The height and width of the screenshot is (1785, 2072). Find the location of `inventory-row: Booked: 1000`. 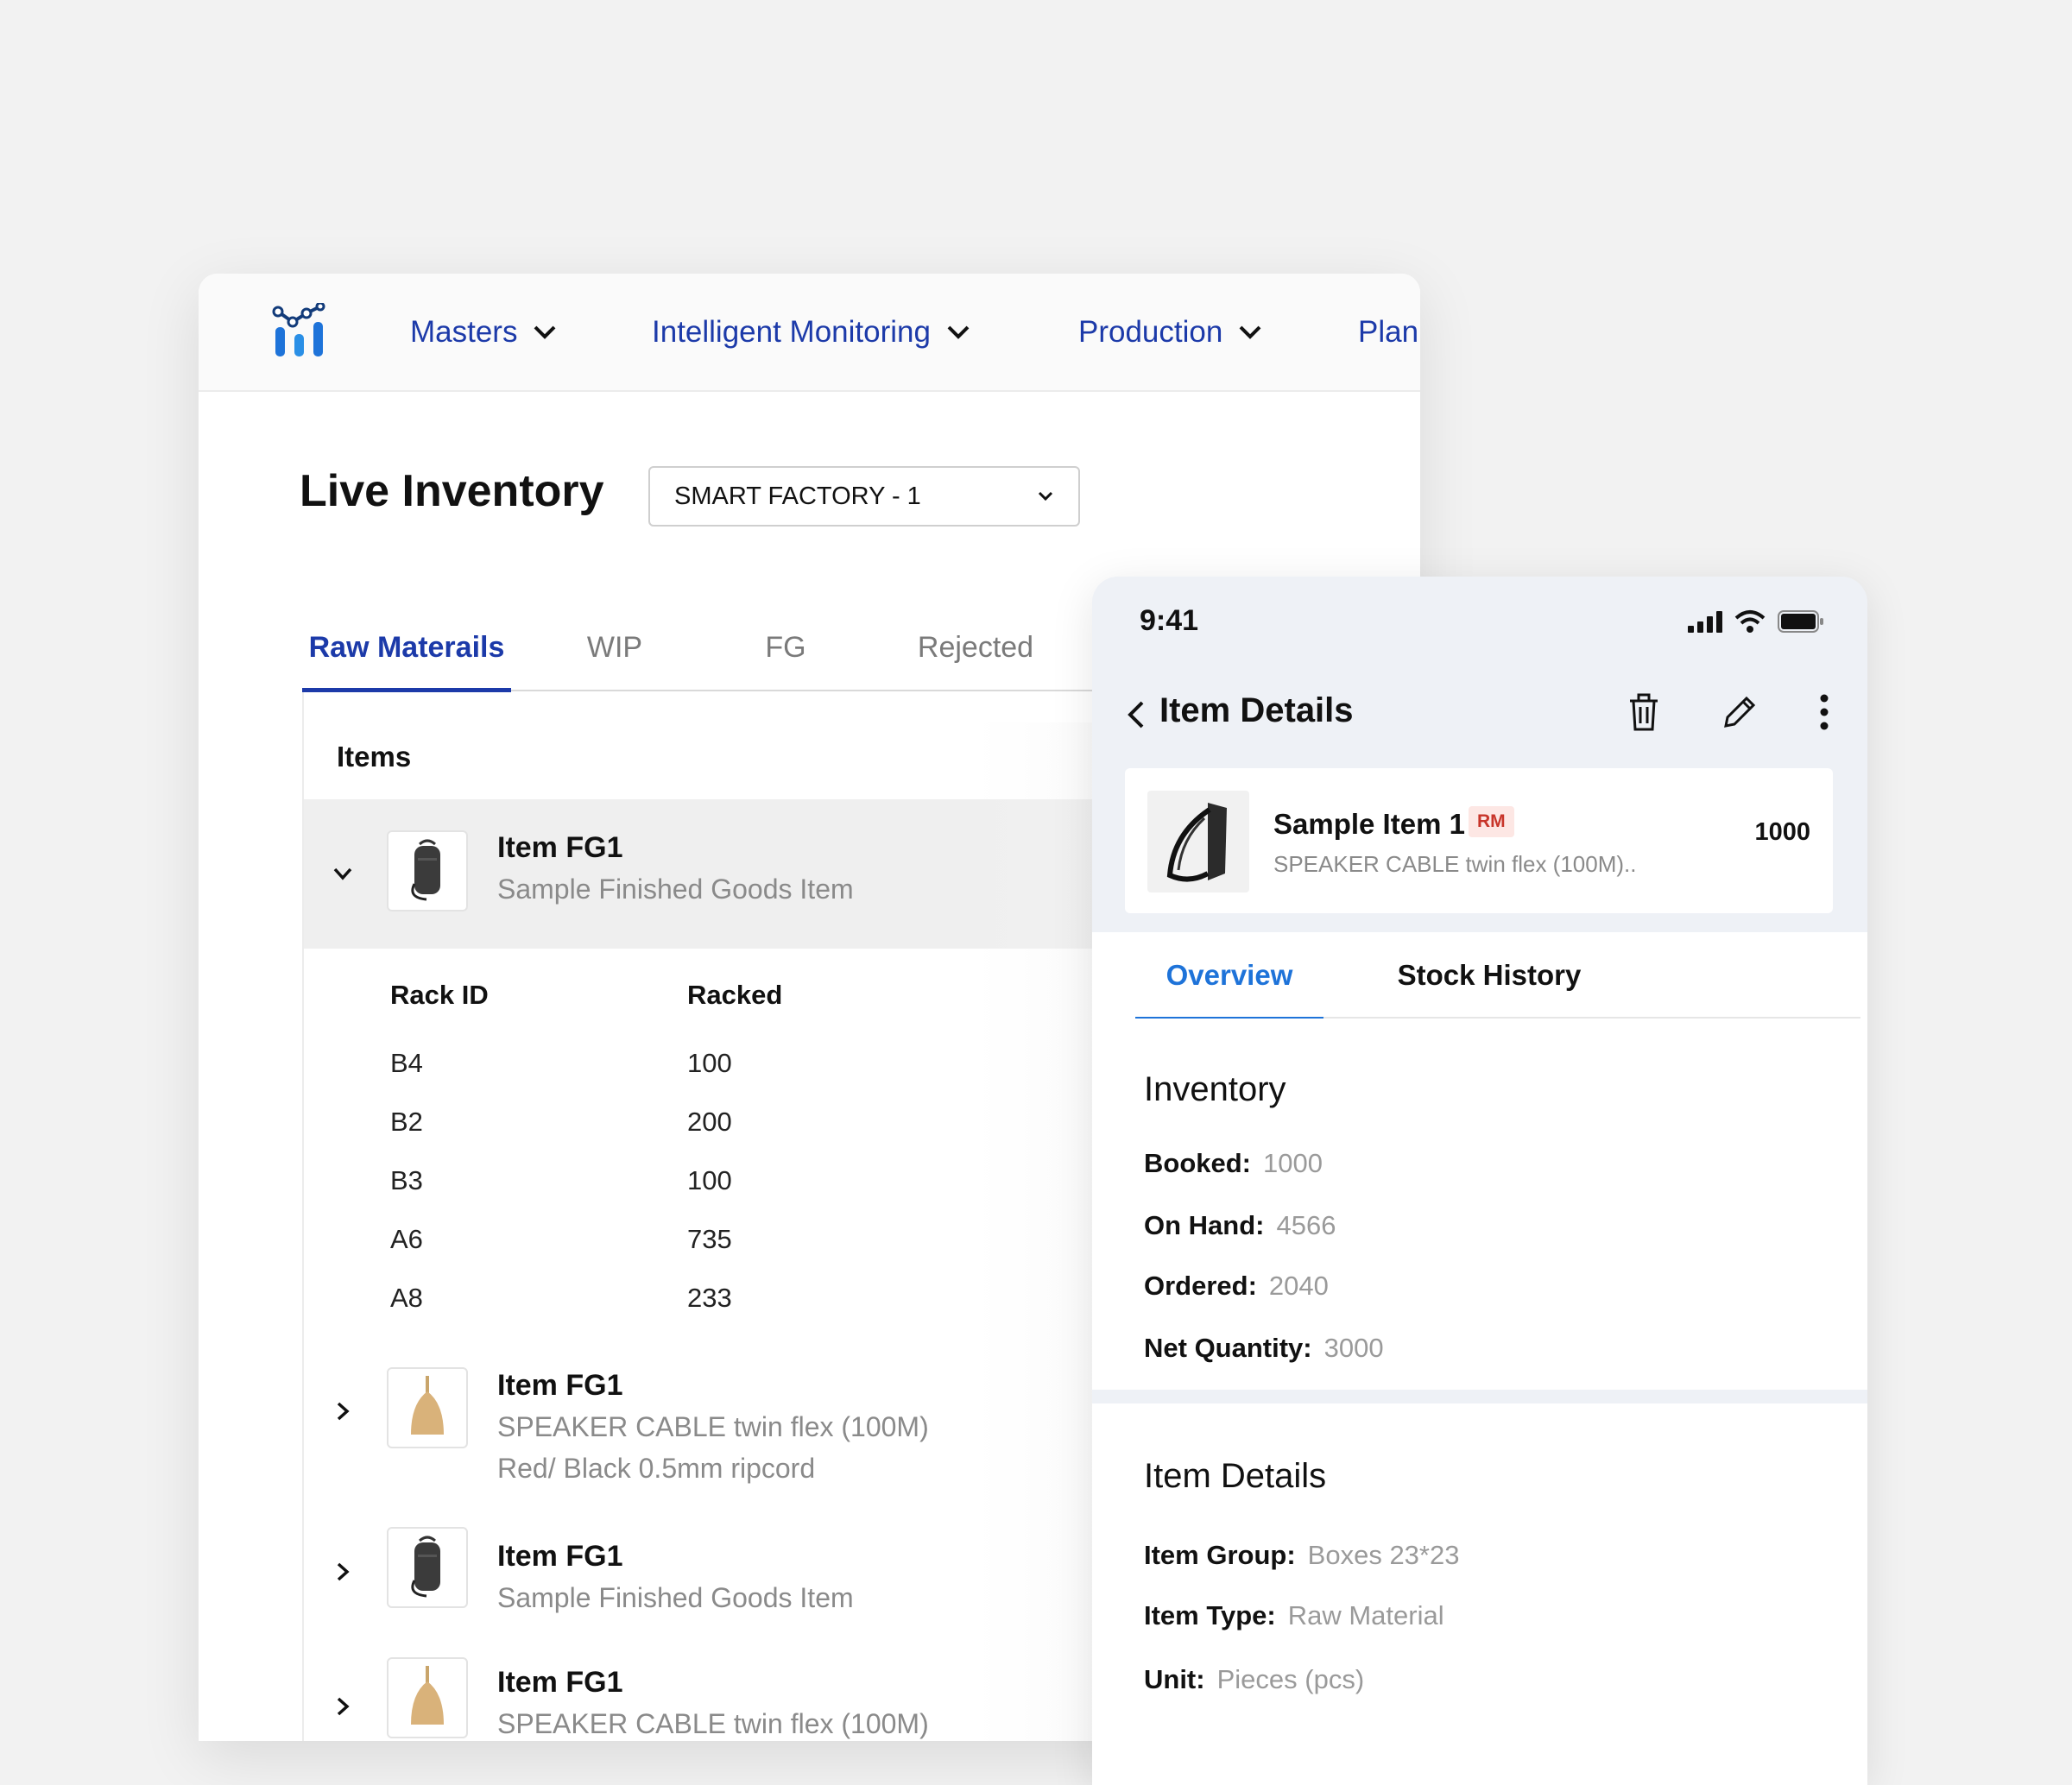

inventory-row: Booked: 1000 is located at coordinates (1233, 1163).